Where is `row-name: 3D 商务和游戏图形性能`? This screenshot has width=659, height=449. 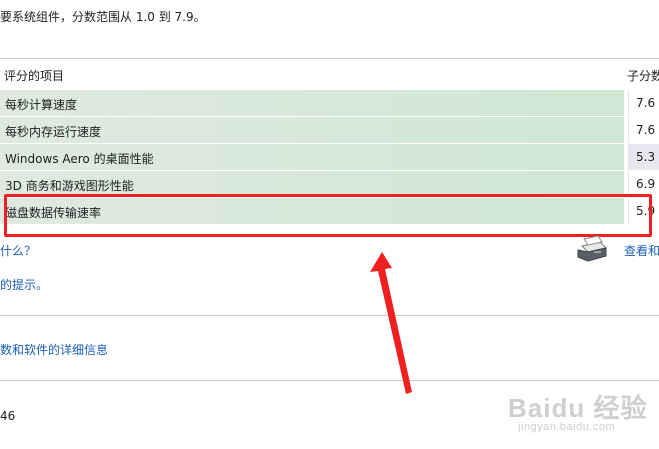 row-name: 3D 商务和游戏图形性能 is located at coordinates (69, 186).